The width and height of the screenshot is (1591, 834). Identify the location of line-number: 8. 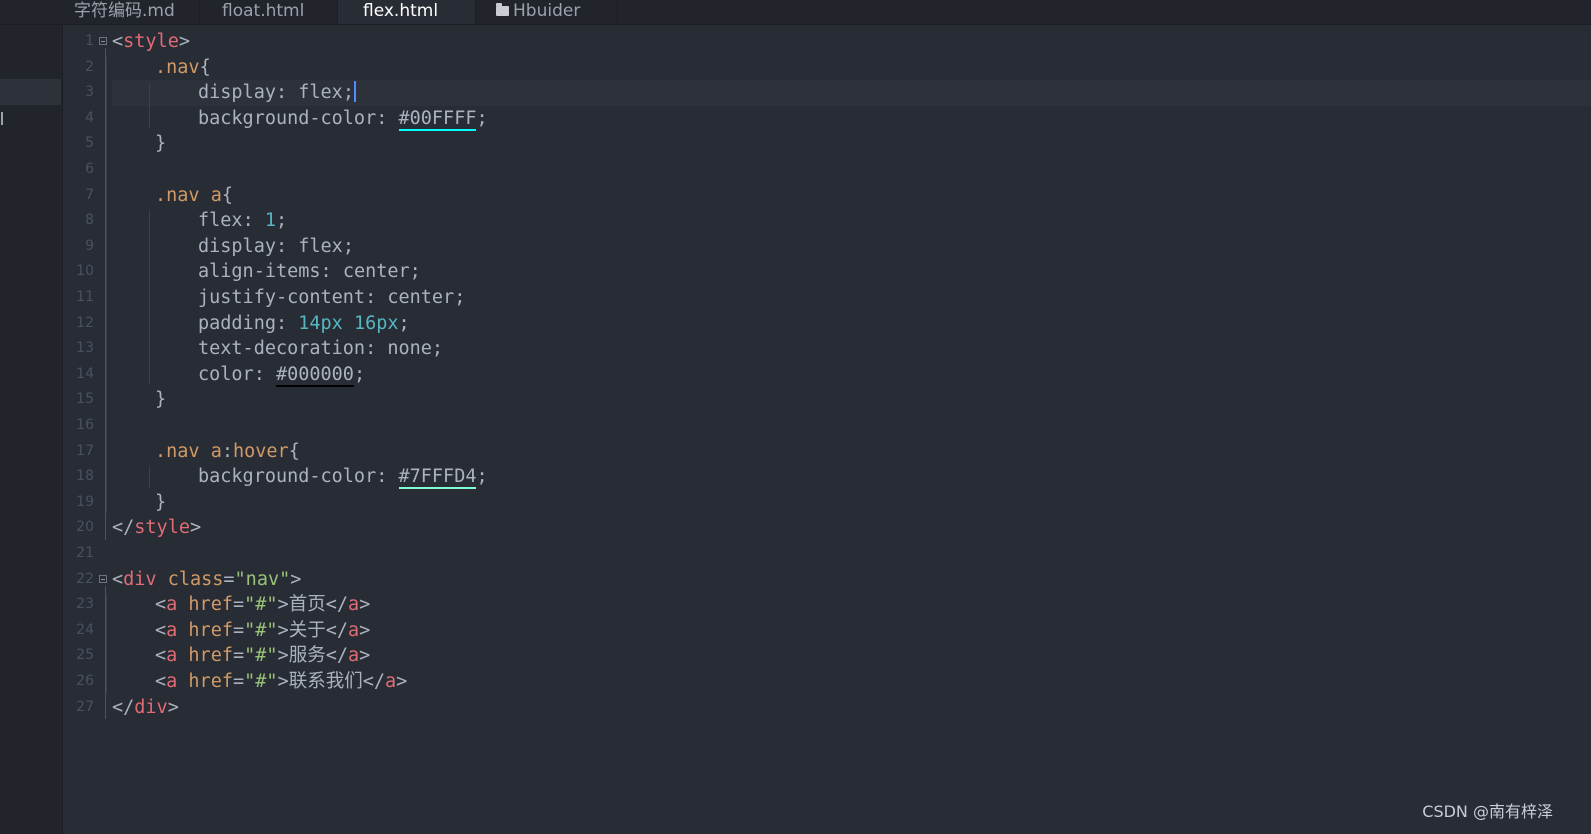
(89, 220).